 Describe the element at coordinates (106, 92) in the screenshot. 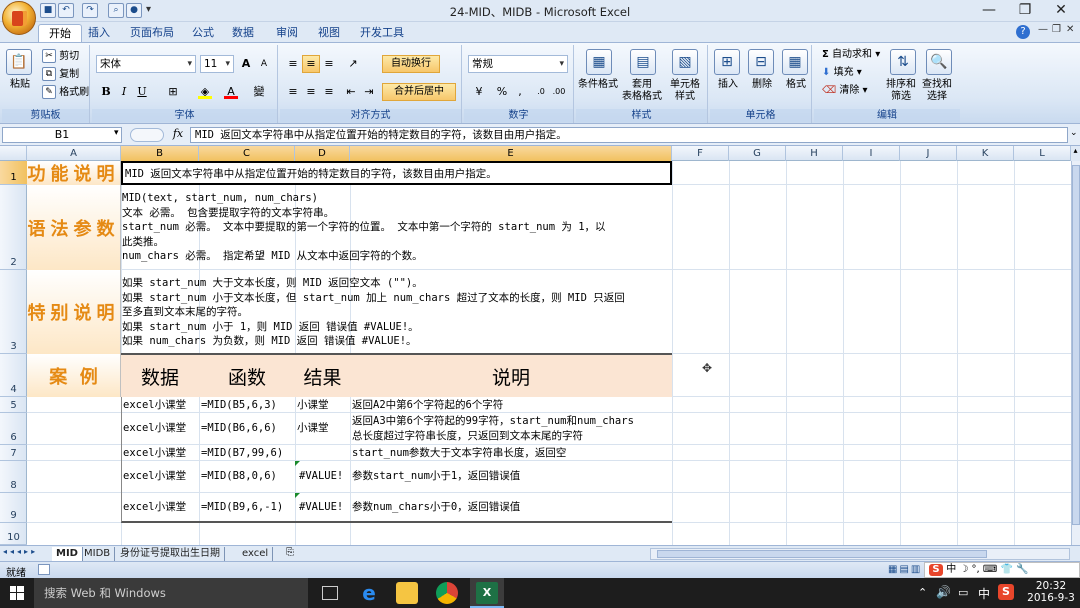

I see `bold-button: B` at that location.